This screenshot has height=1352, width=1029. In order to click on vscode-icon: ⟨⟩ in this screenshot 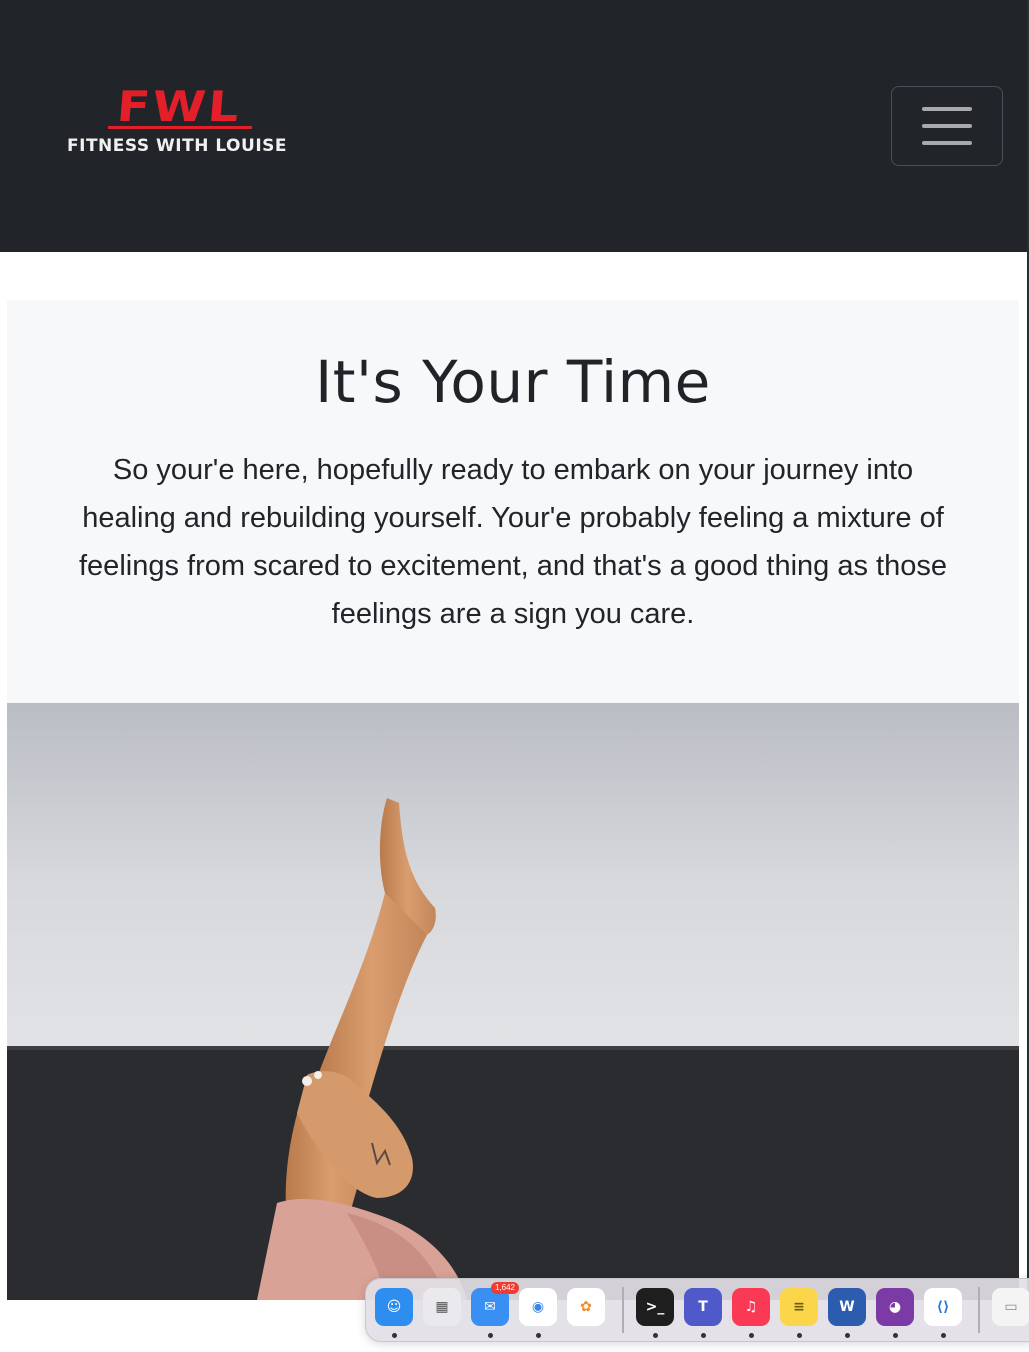, I will do `click(943, 1307)`.